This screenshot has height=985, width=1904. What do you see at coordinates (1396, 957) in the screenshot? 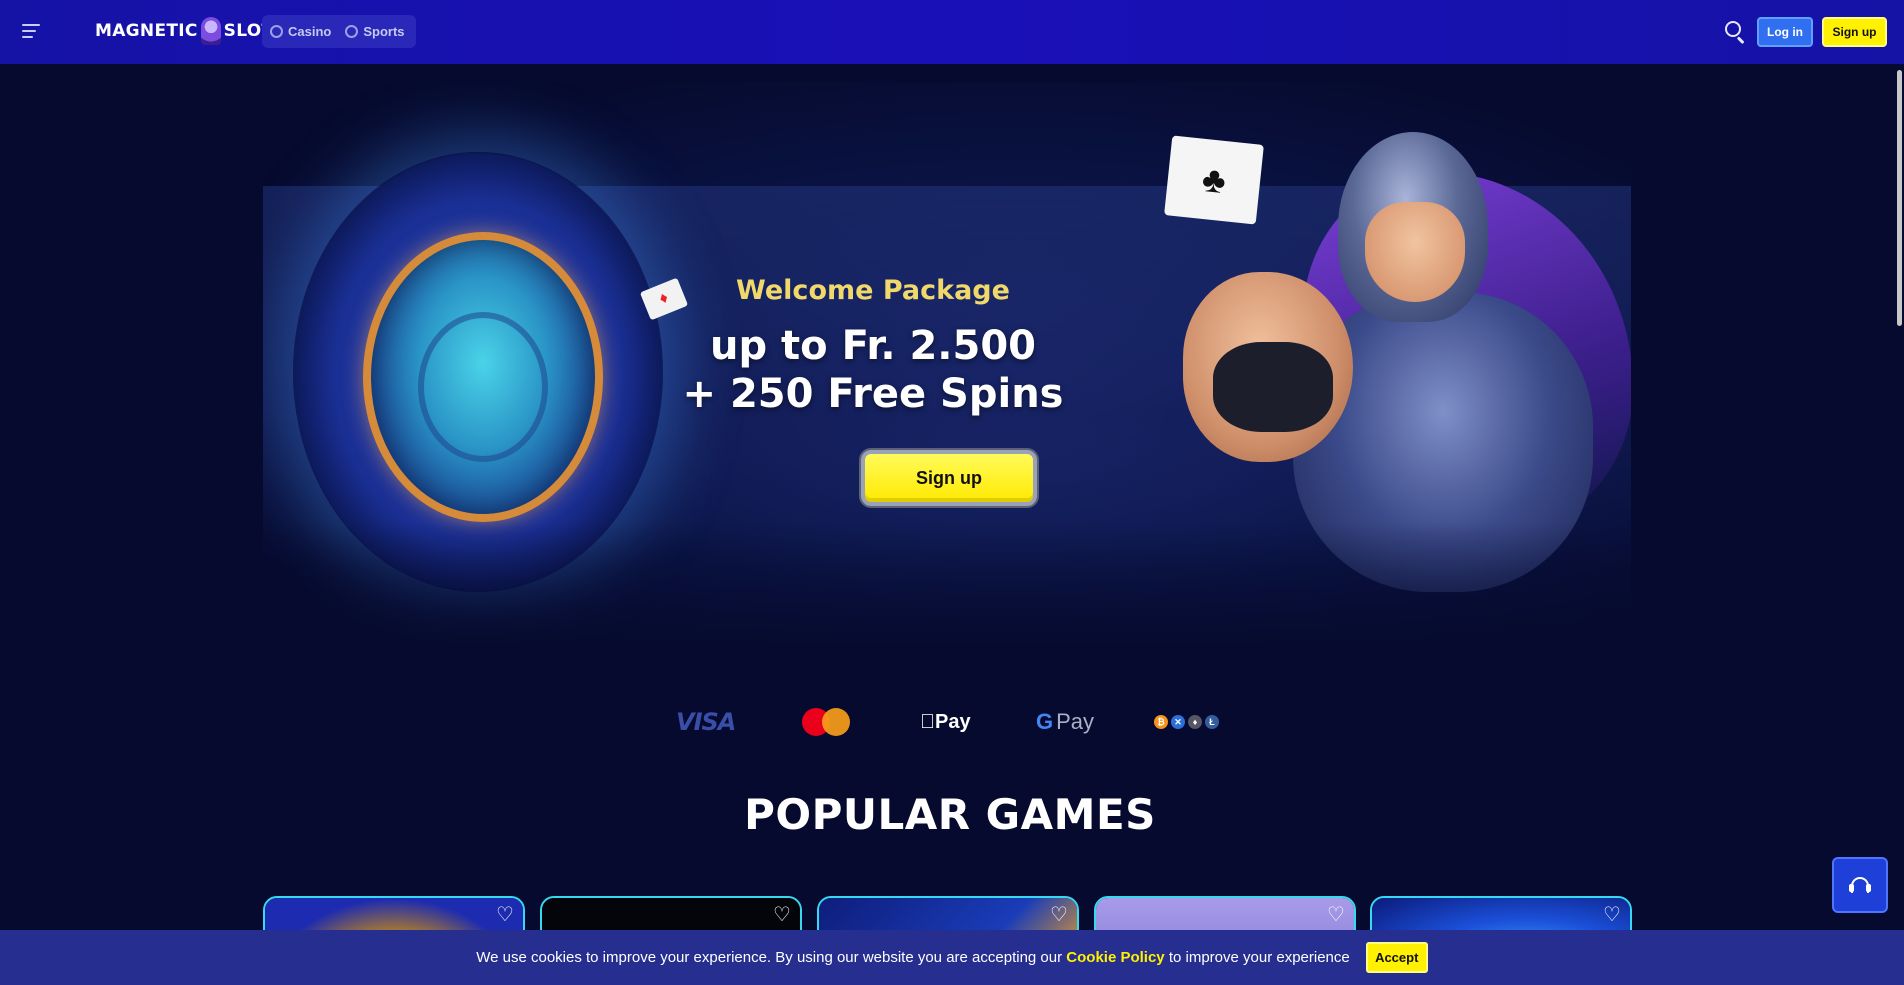
I see `accept-cookies-button: Accept` at bounding box center [1396, 957].